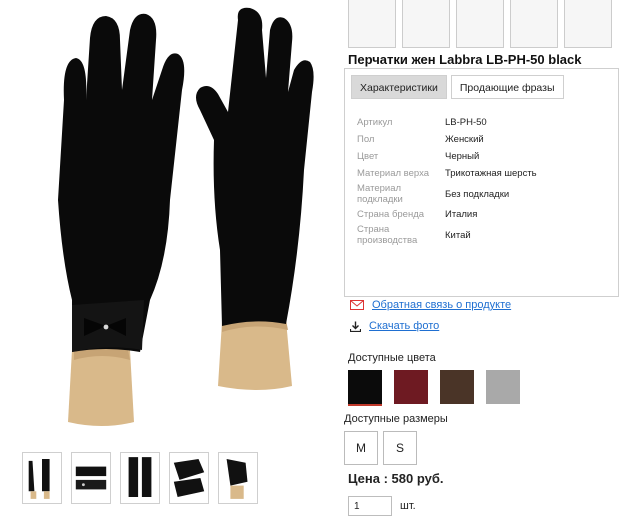 The width and height of the screenshot is (625, 517). I want to click on price: Цена : 580 руб., so click(396, 478).